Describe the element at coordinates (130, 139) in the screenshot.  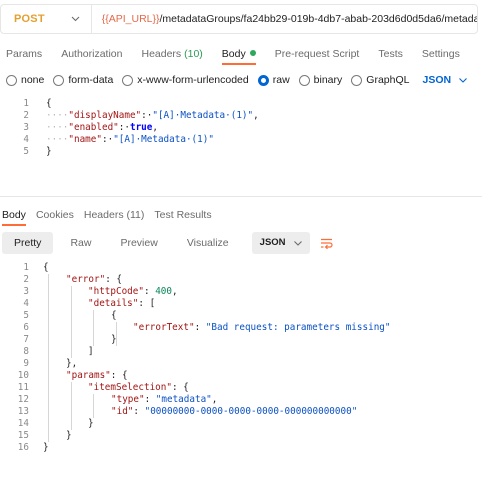
I see `json-line: ····"name":·"[A]·Metadata·(1)"` at that location.